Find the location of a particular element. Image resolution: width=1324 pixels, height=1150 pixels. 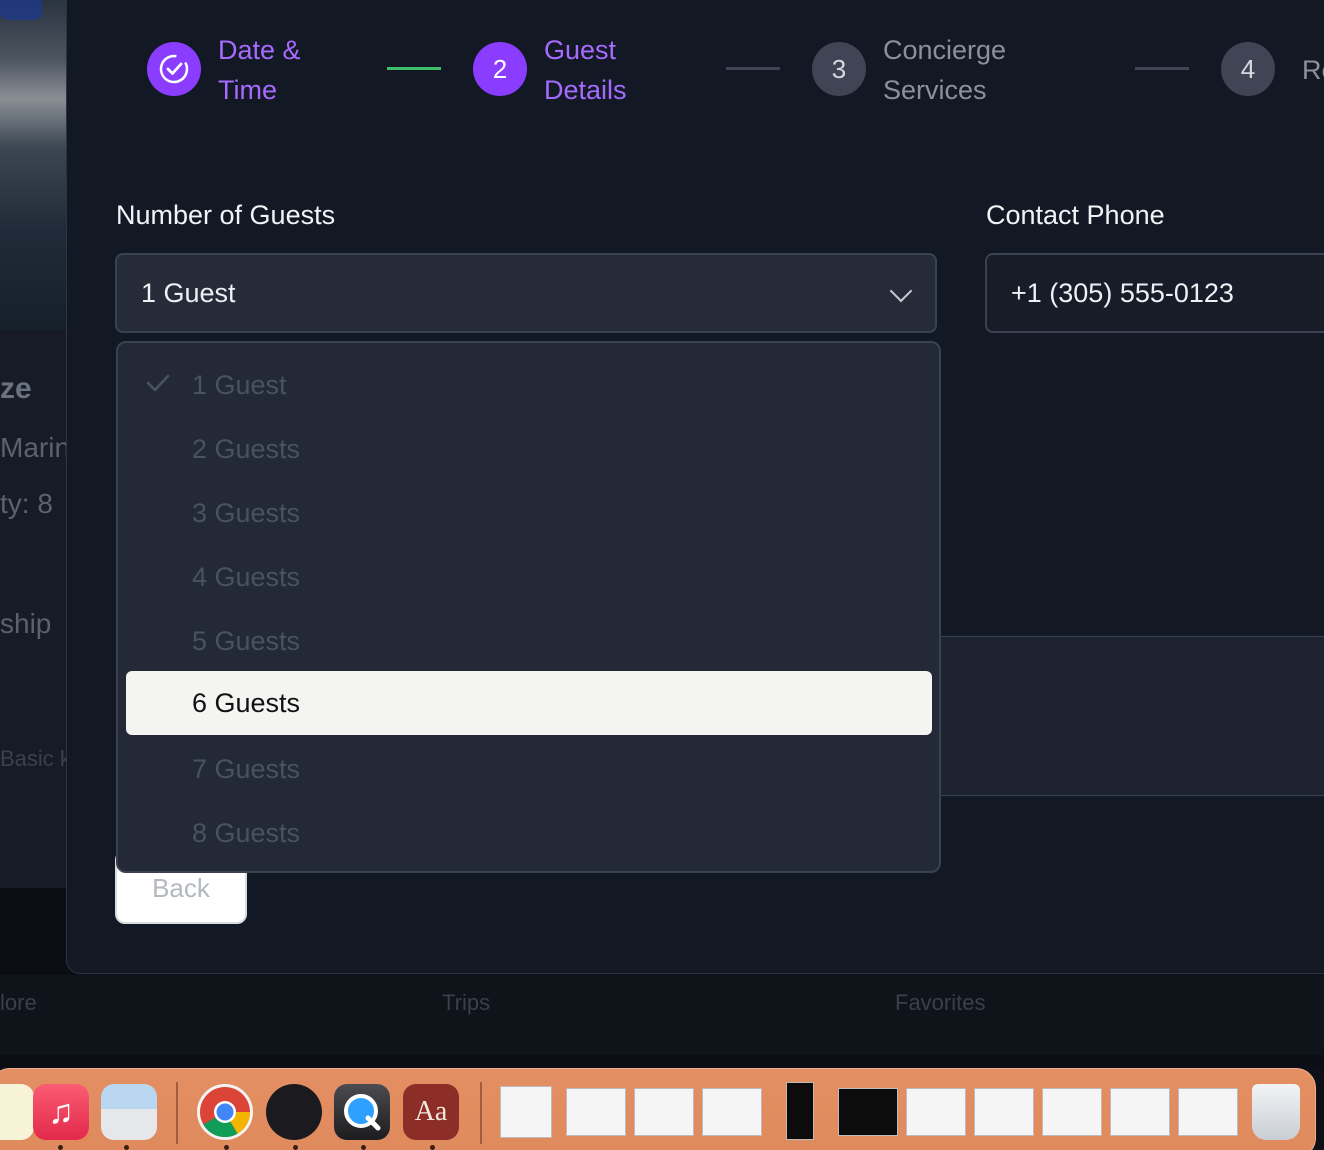

phone-input-value: +1 (305) 555-0123 is located at coordinates (1122, 292).